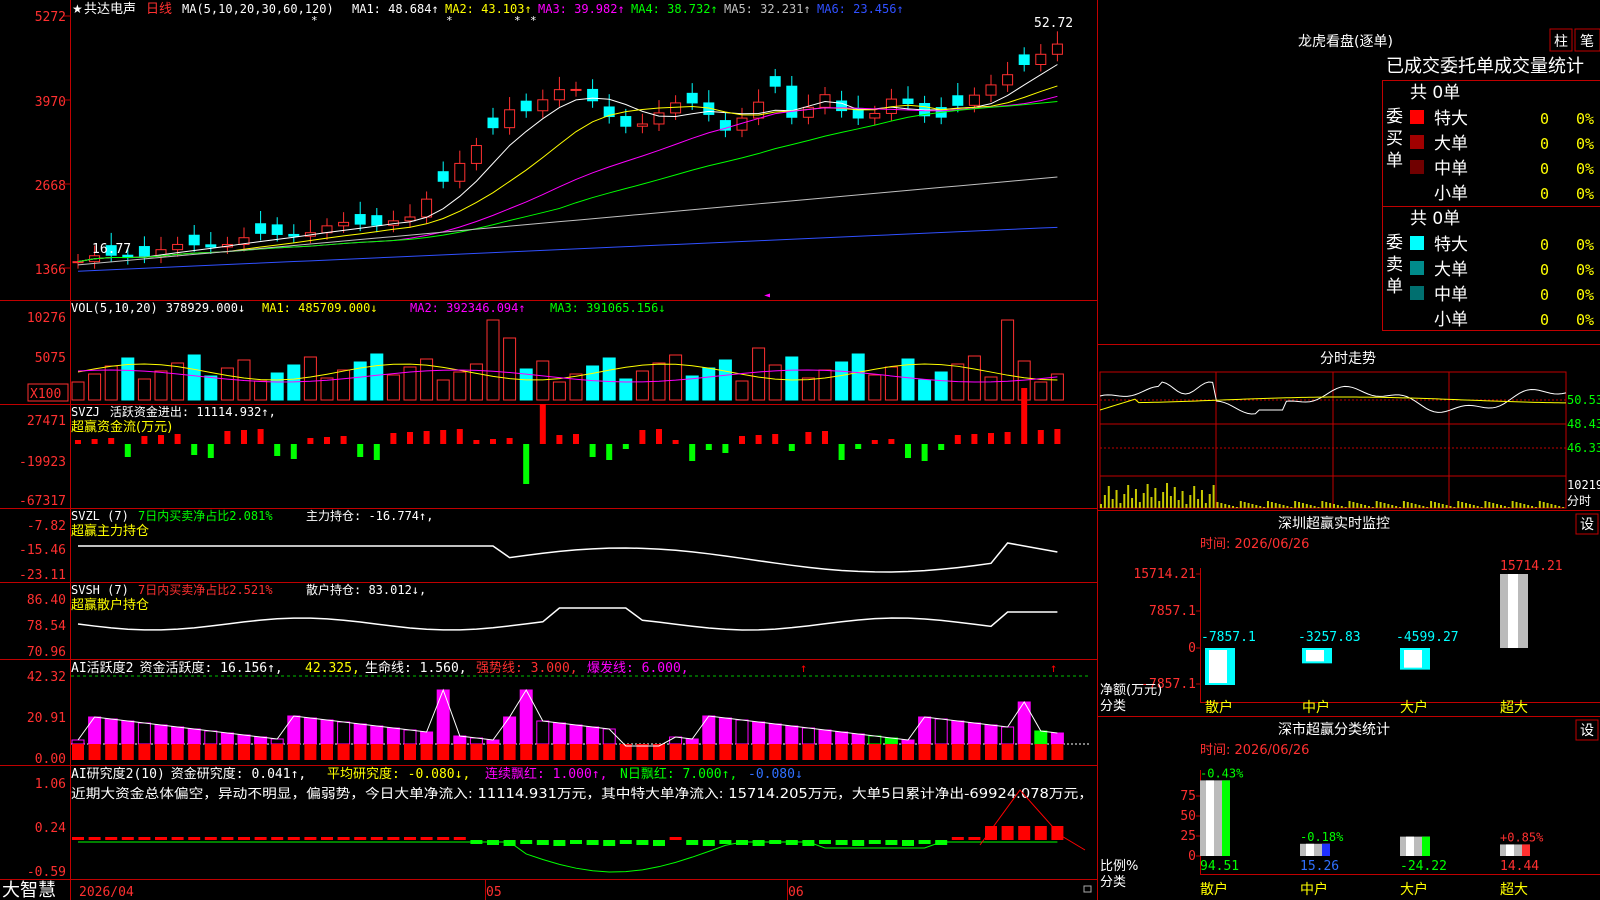 This screenshot has height=900, width=1600. Describe the element at coordinates (50, 358) in the screenshot. I see `vol-tick: 5075` at that location.